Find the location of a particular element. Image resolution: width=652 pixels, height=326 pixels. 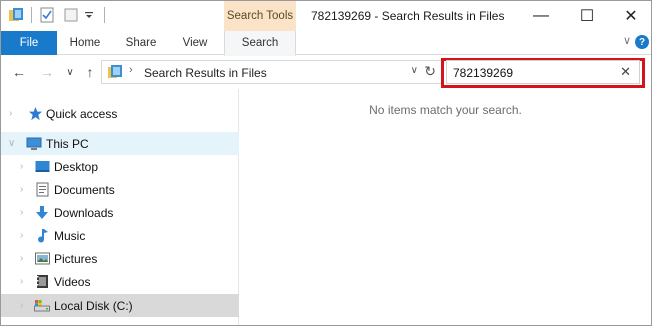

back-button: ← is located at coordinates (19, 72).